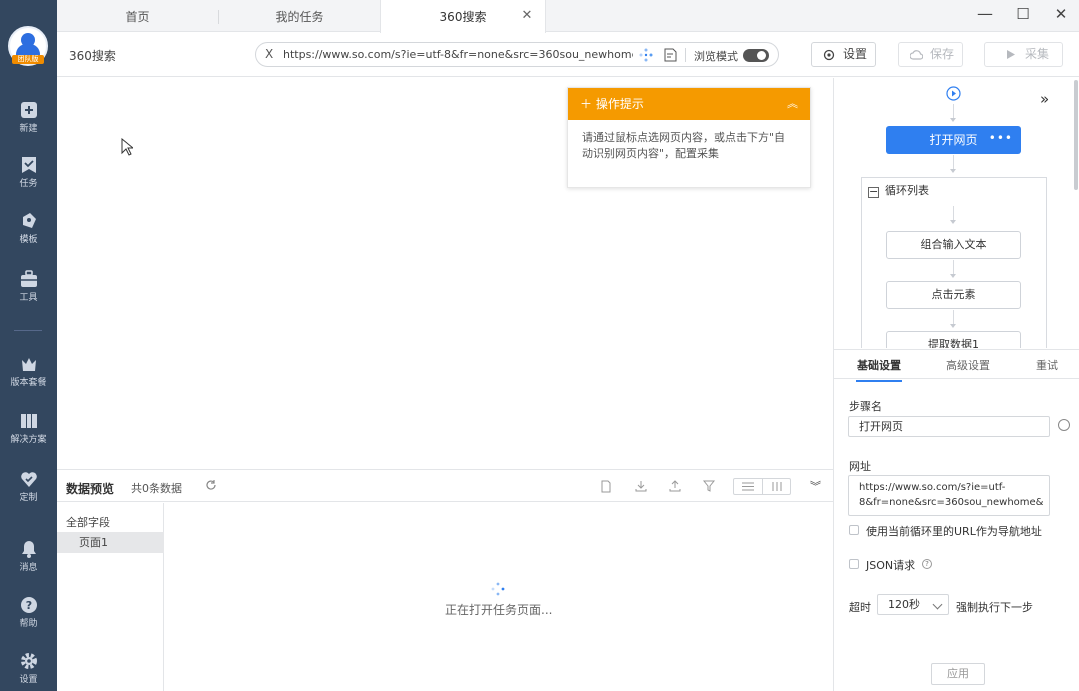  Describe the element at coordinates (968, 365) in the screenshot. I see `tab-advanced-settings: 高级设置` at that location.